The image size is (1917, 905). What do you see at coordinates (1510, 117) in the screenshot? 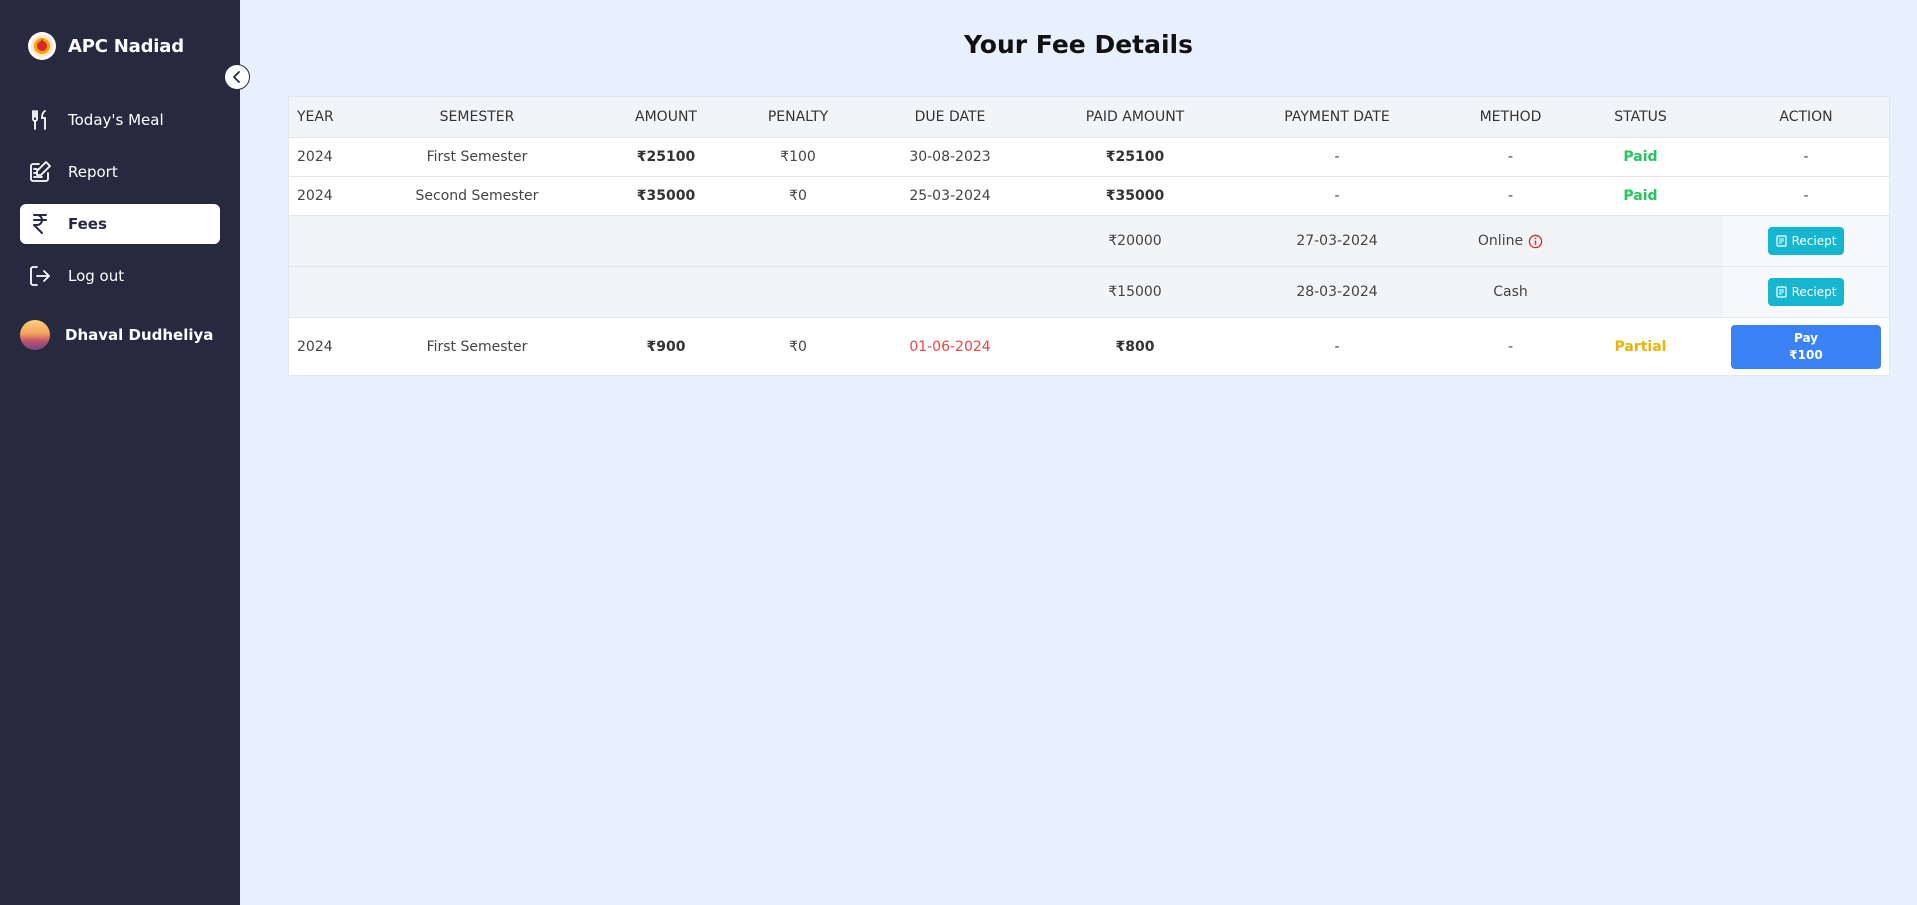
I see `col-header-method: METHOD` at bounding box center [1510, 117].